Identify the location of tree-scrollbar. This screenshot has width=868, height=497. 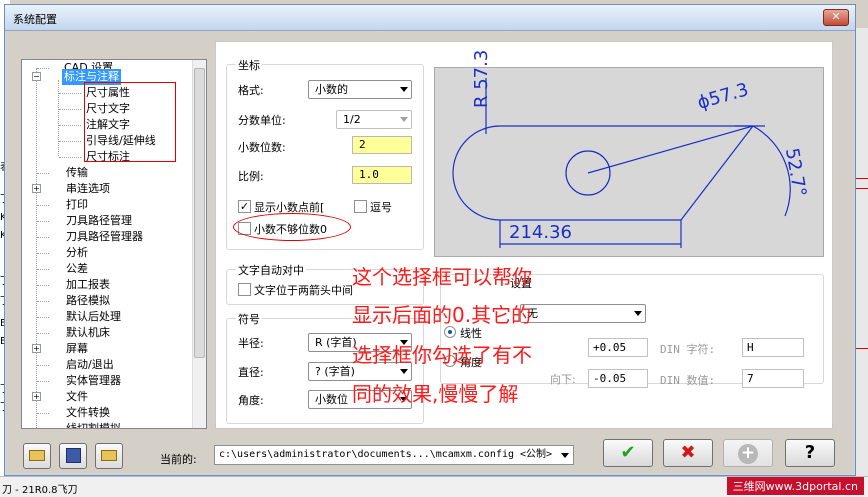
(199, 244).